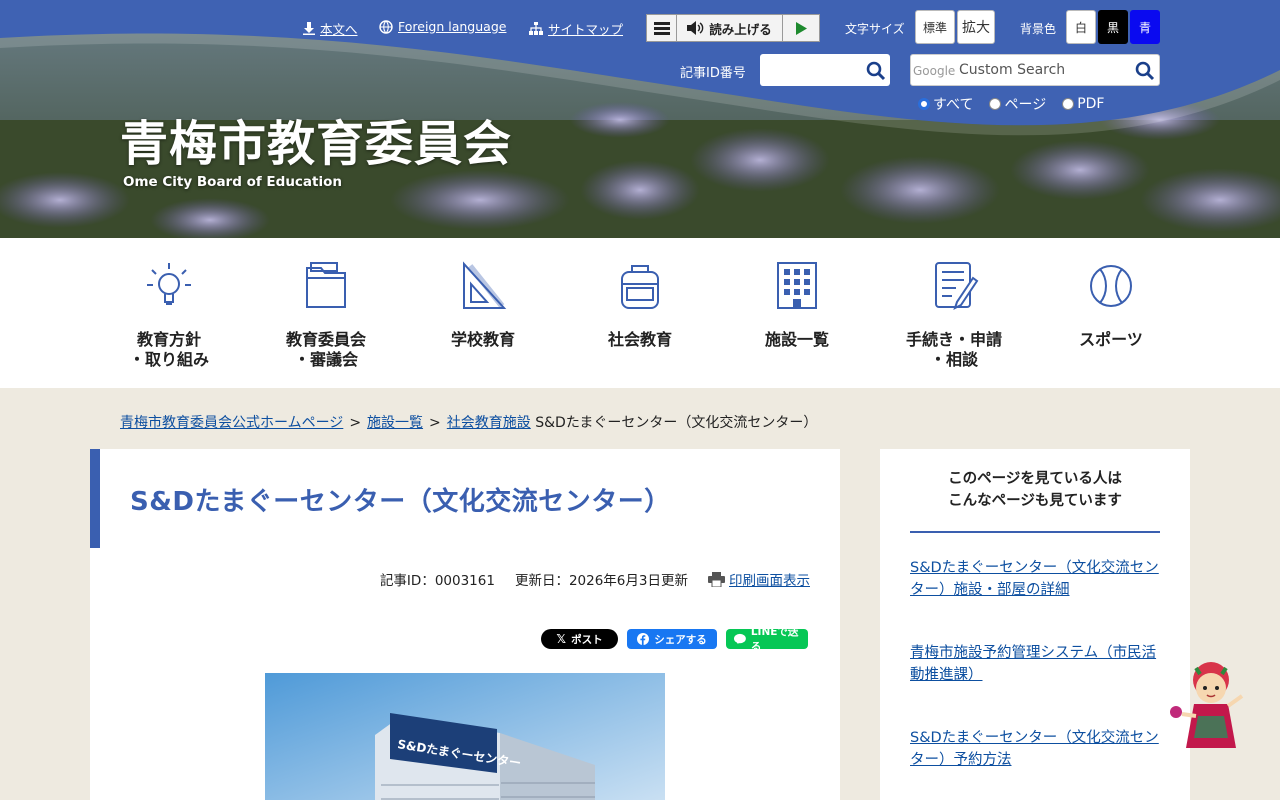  What do you see at coordinates (536, 28) in the screenshot?
I see `sitemap-icon` at bounding box center [536, 28].